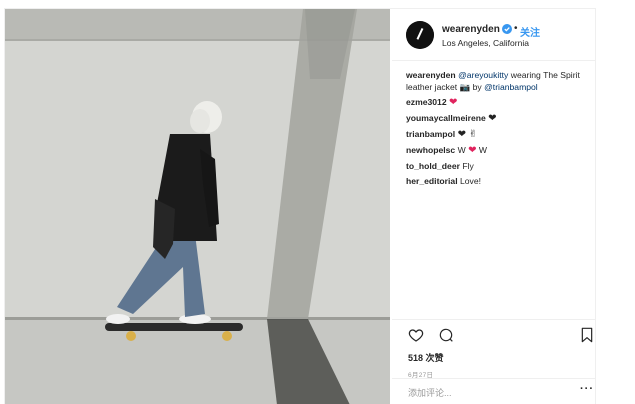 The width and height of the screenshot is (635, 404). Describe the element at coordinates (498, 134) in the screenshot. I see `comment-item: trianbampol ❤ ✌` at that location.